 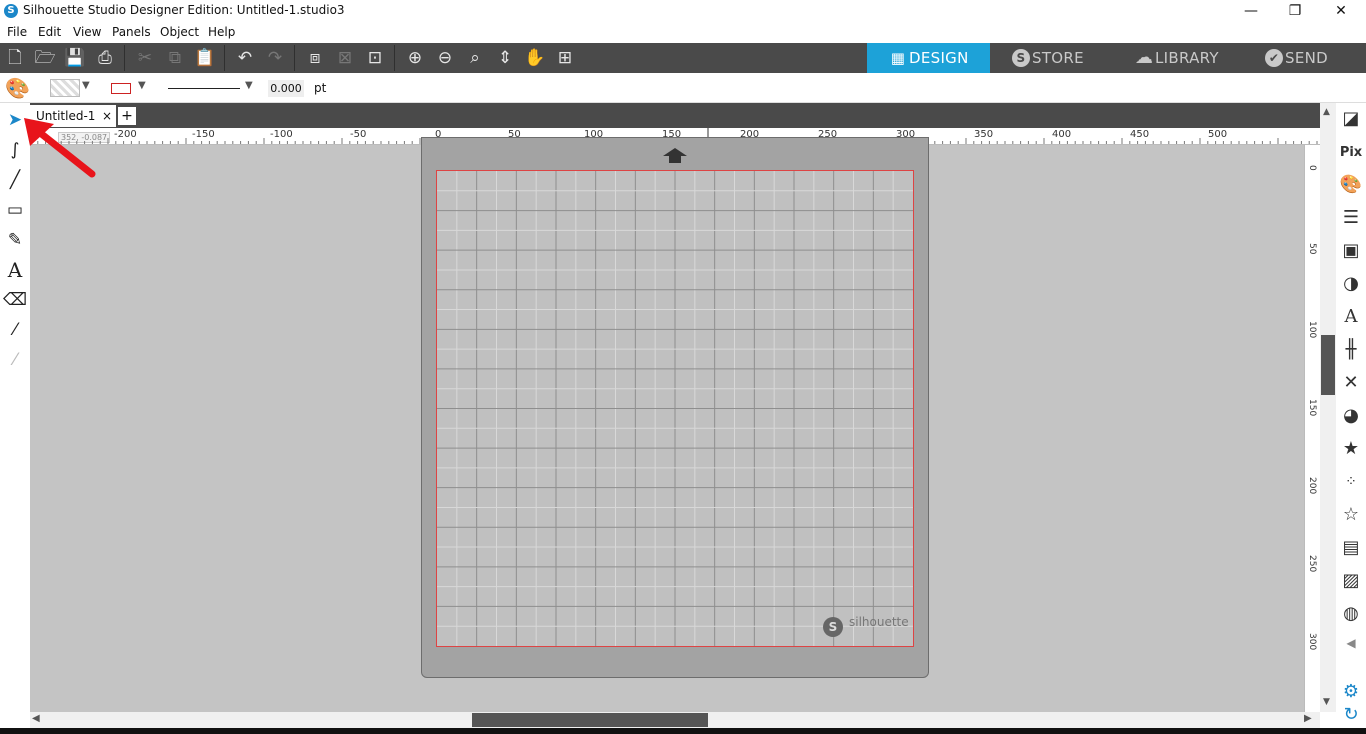 I want to click on shadow-icon: ◑, so click(x=1351, y=284).